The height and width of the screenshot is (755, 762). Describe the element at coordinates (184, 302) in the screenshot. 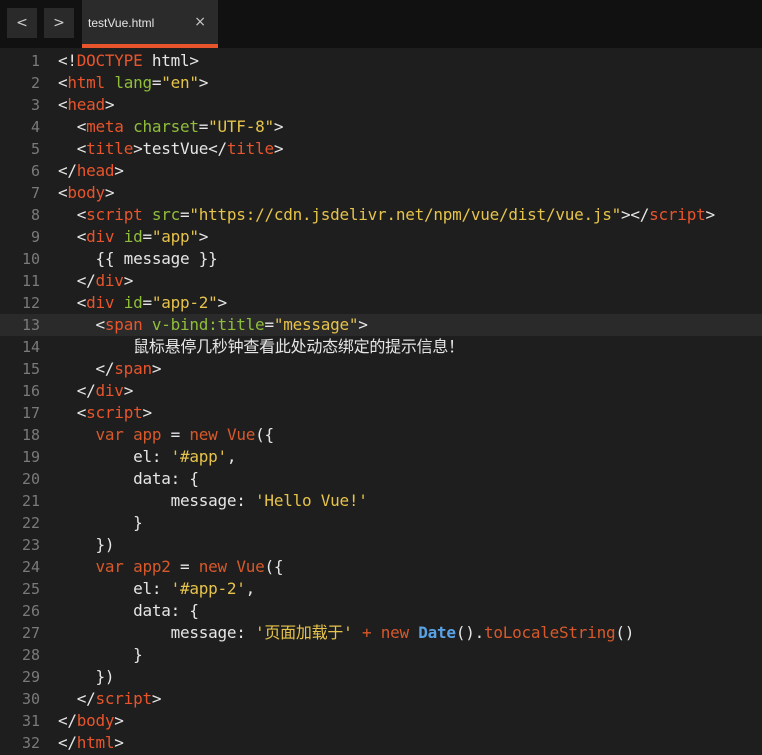

I see `code-token: "app-2"` at that location.